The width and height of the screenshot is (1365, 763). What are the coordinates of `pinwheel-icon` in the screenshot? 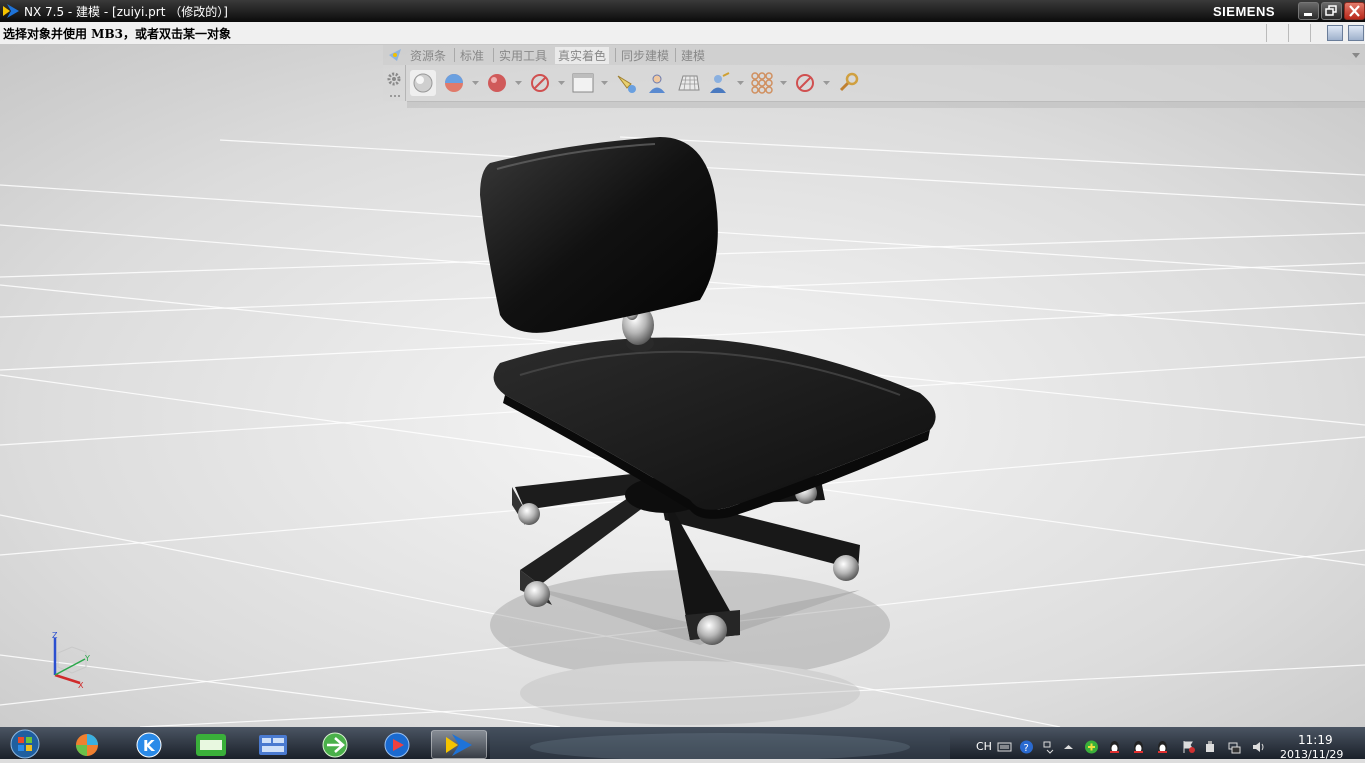 It's located at (87, 745).